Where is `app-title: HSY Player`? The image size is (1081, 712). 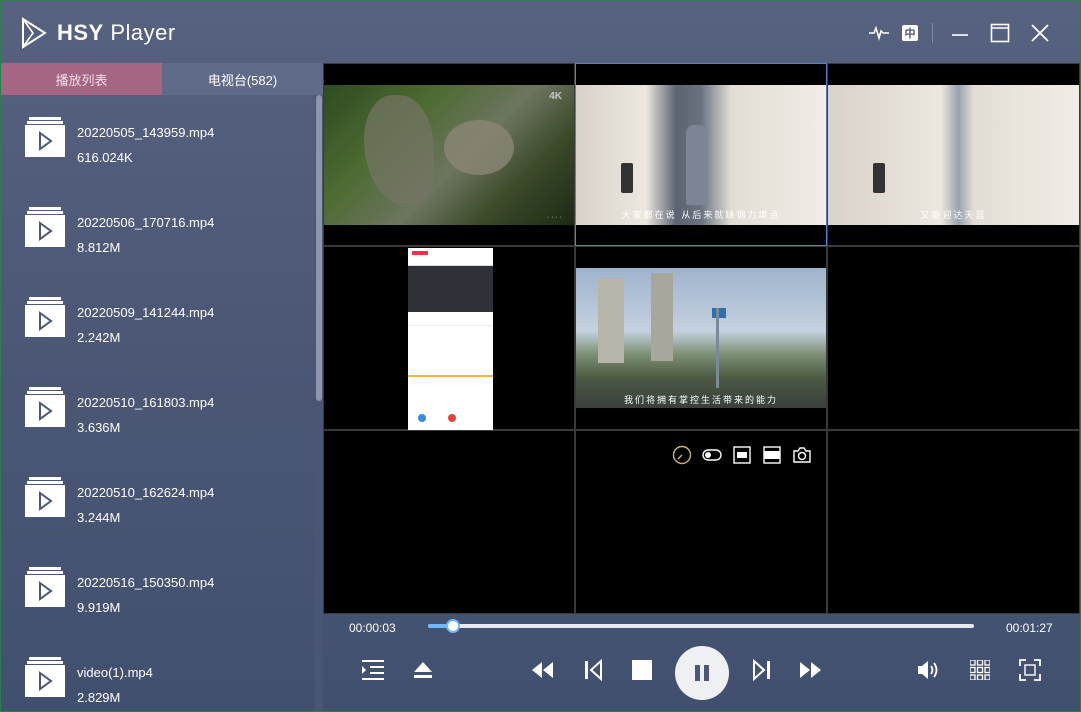
app-title: HSY Player is located at coordinates (116, 33).